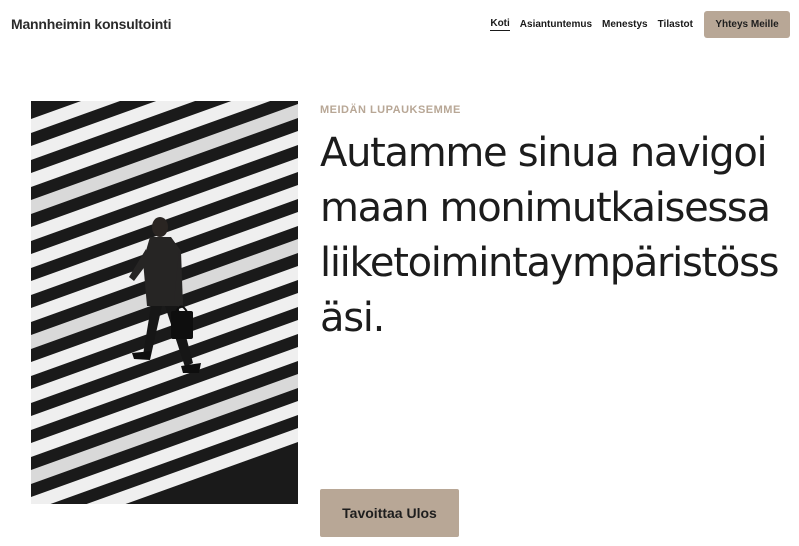 This screenshot has height=546, width=799. What do you see at coordinates (390, 110) in the screenshot?
I see `hero-eyebrow: MEIDÄN LUPAUKSEMME` at bounding box center [390, 110].